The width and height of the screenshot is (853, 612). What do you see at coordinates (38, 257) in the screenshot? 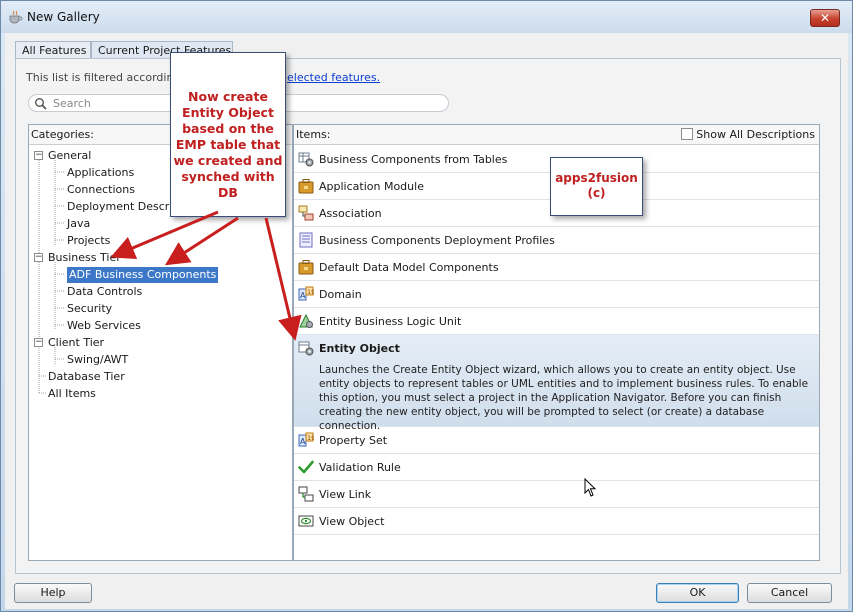
I see `collapse-business-tier-toggle: −` at bounding box center [38, 257].